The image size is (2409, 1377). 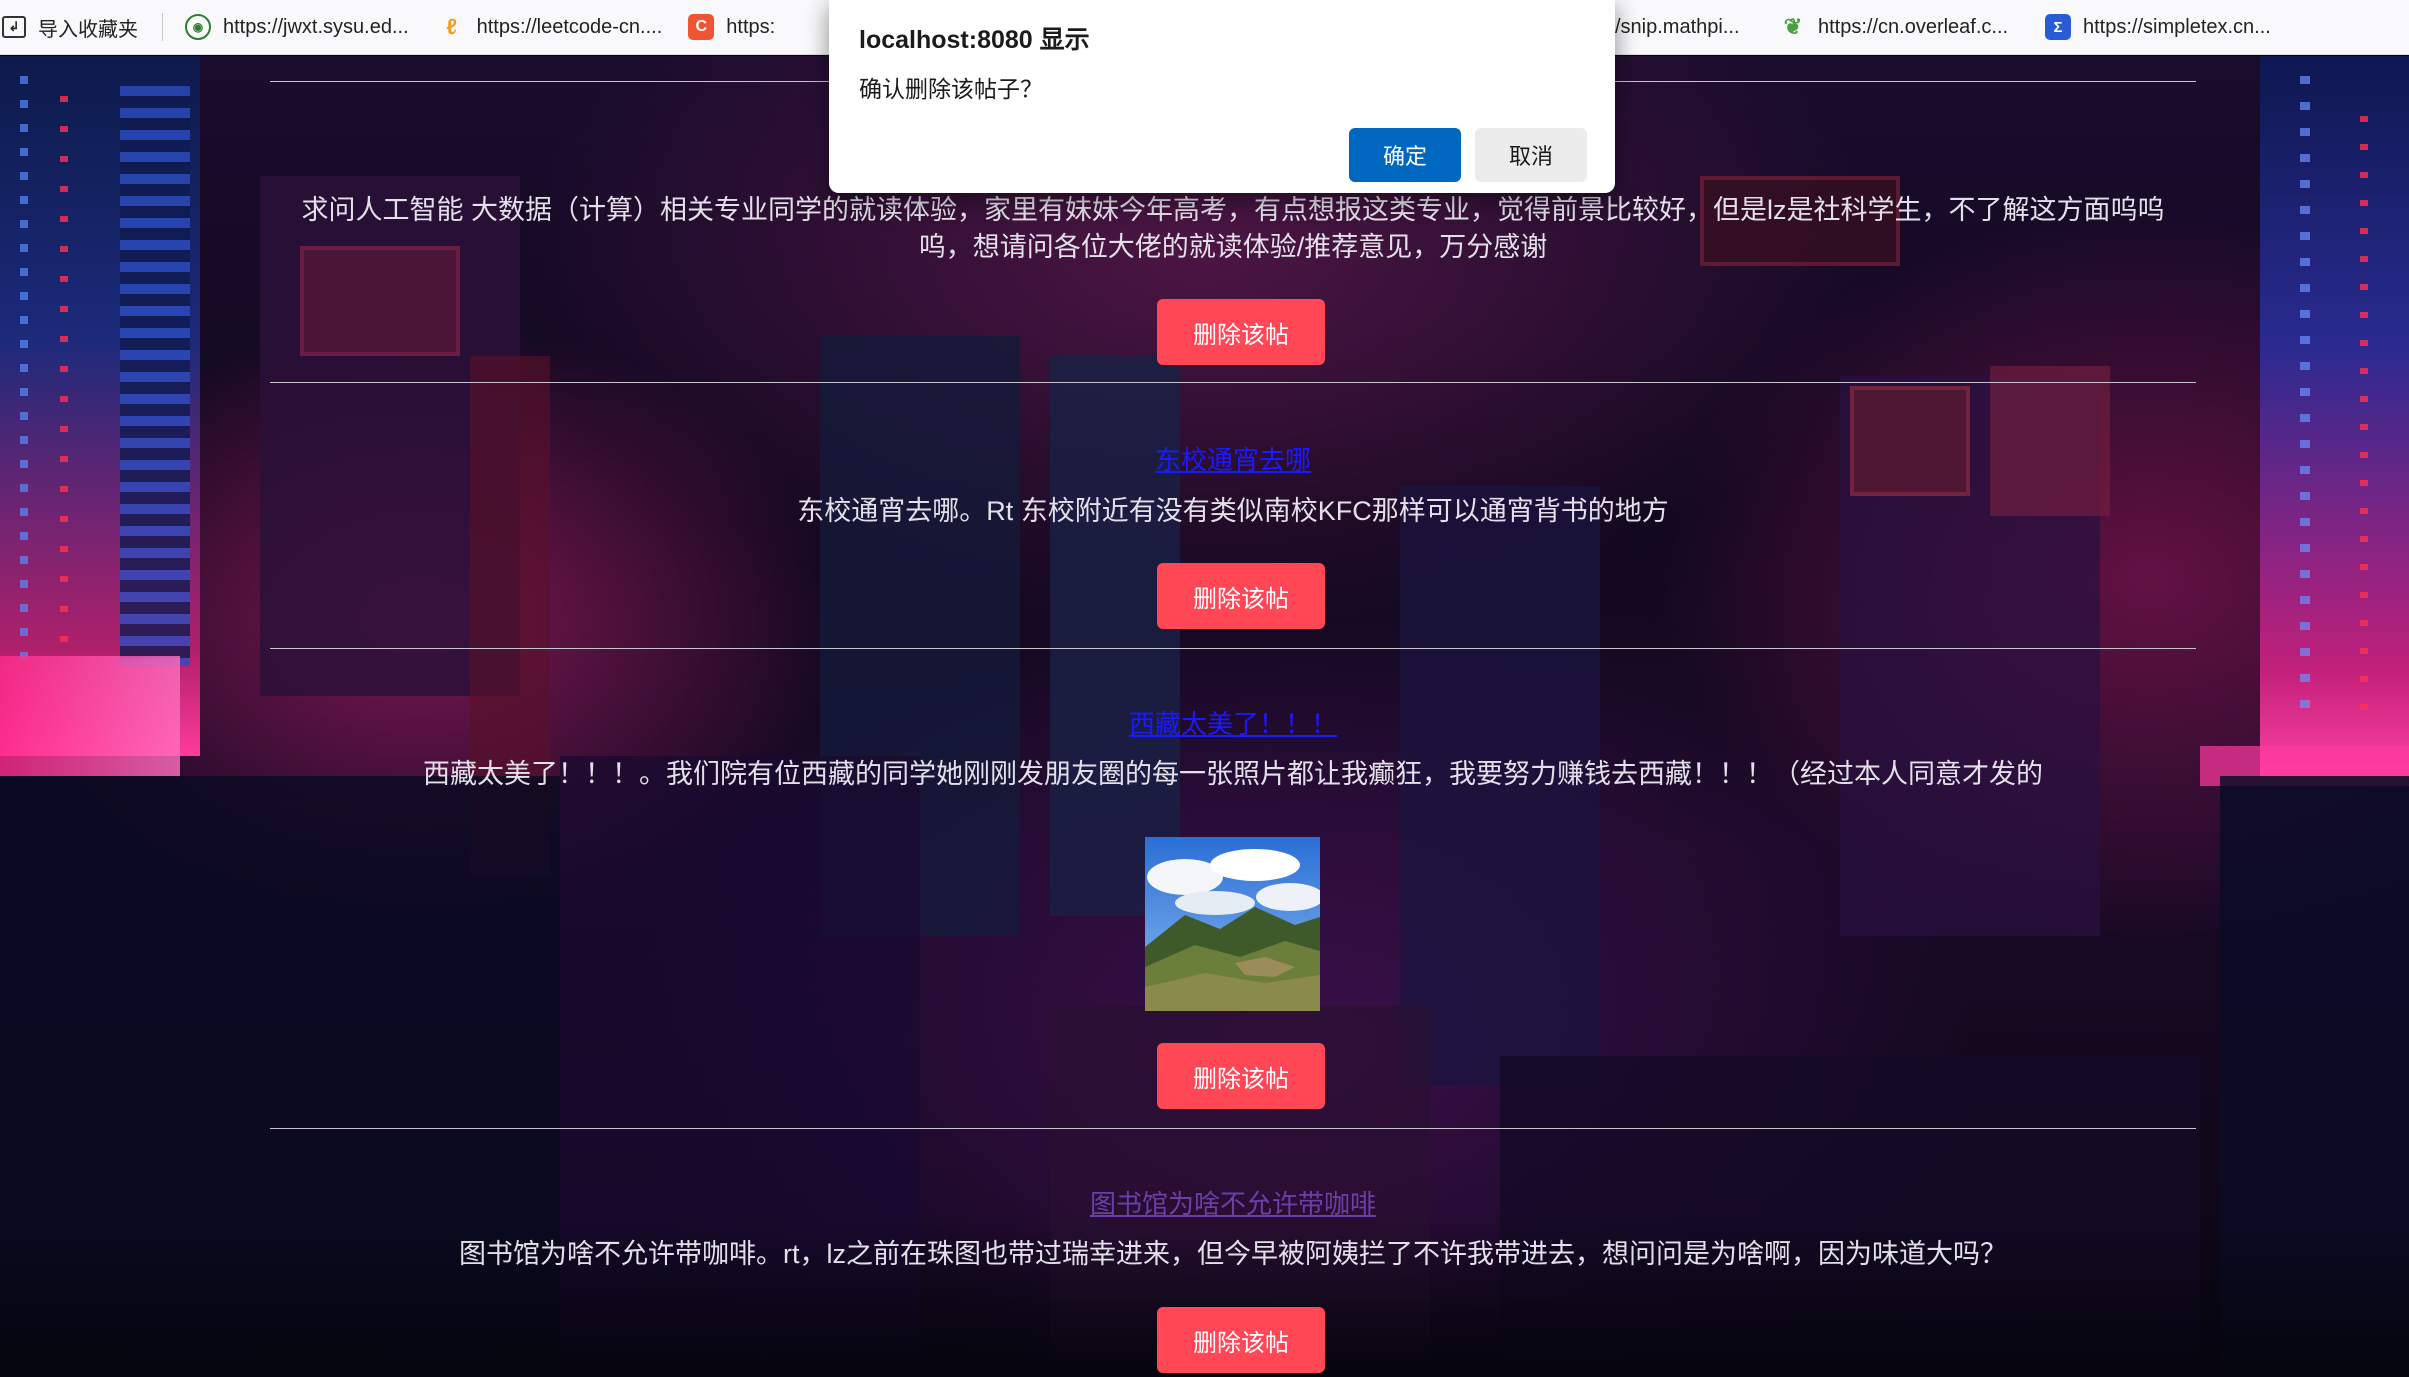 I want to click on tibet-landscape-photo, so click(x=1232, y=924).